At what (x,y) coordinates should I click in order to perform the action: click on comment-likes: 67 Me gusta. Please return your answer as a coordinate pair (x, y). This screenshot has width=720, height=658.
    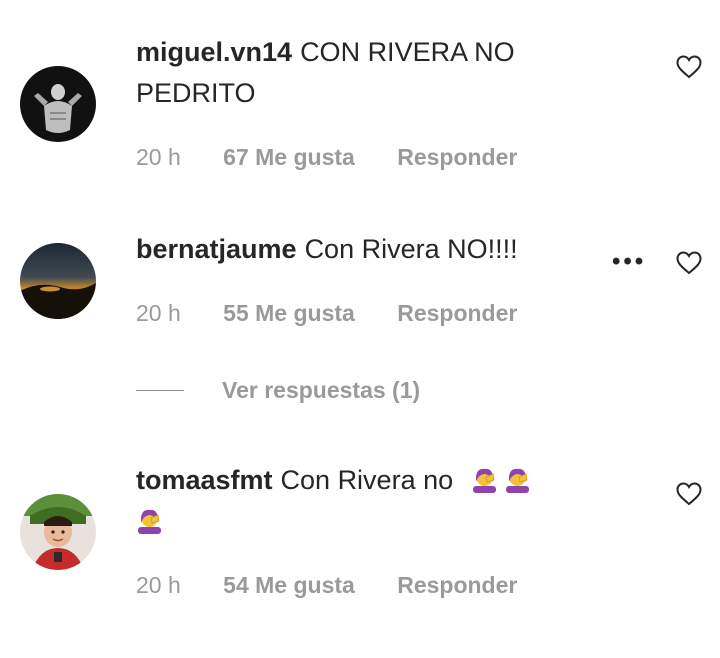
    Looking at the image, I should click on (289, 157).